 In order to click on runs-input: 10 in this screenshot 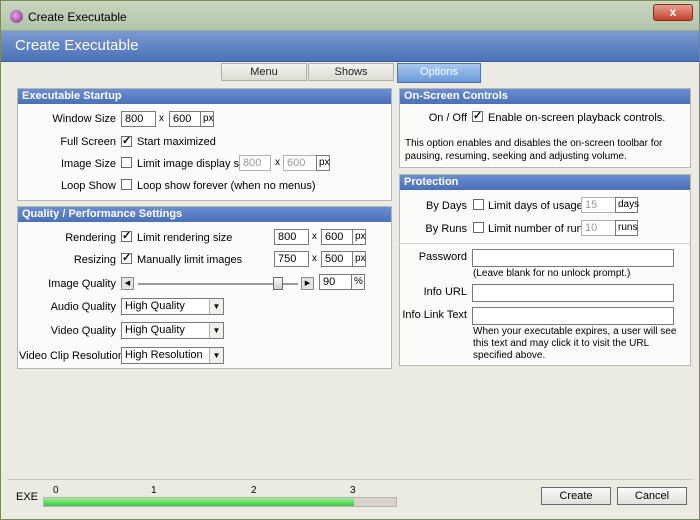, I will do `click(598, 228)`.